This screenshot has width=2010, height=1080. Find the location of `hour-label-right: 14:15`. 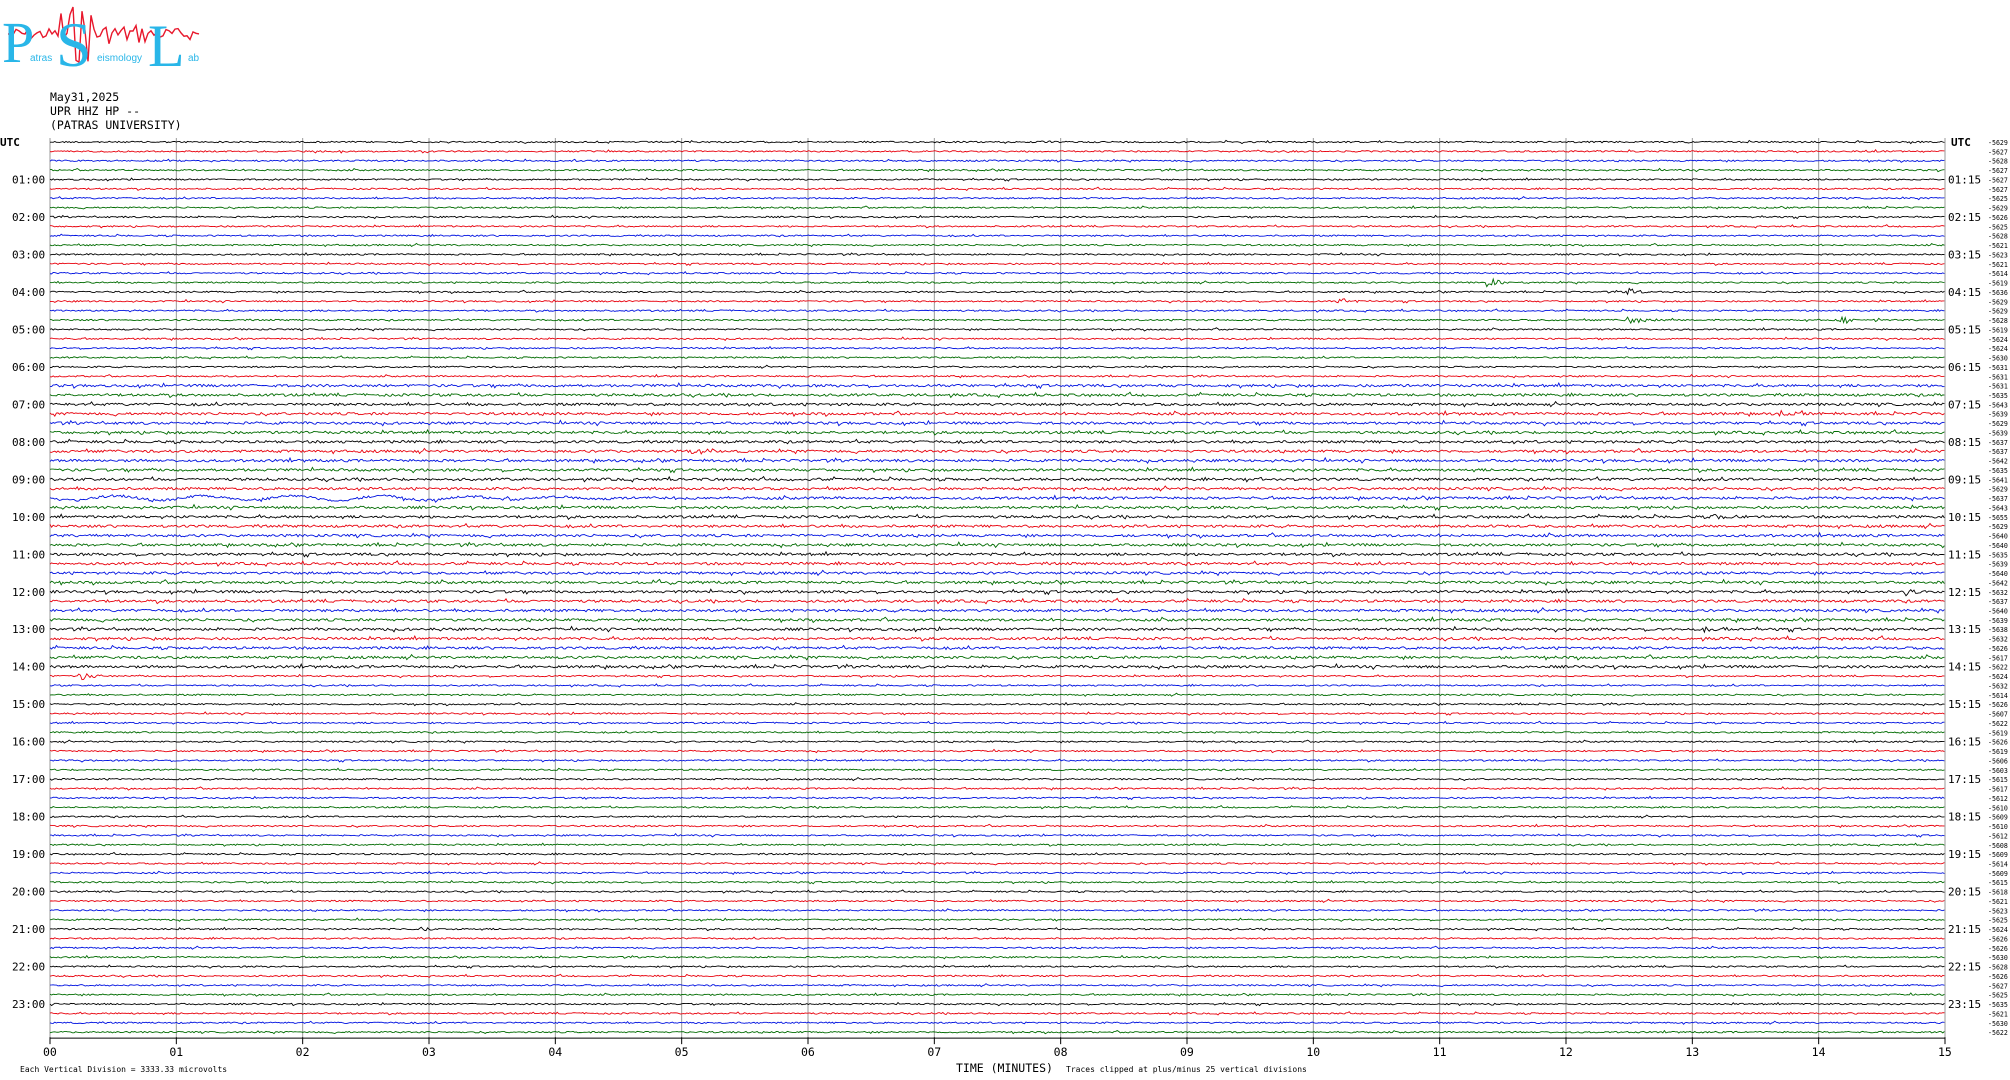

hour-label-right: 14:15 is located at coordinates (1964, 667).